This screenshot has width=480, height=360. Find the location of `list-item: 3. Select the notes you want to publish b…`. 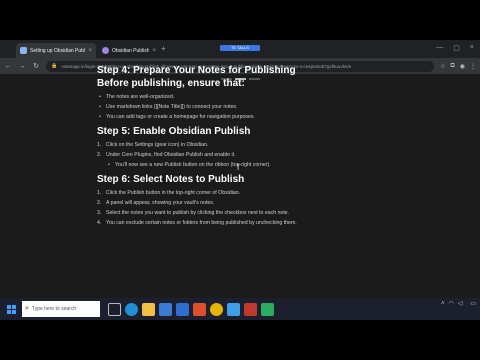

list-item: 3. Select the notes you want to publish b… is located at coordinates (193, 213).